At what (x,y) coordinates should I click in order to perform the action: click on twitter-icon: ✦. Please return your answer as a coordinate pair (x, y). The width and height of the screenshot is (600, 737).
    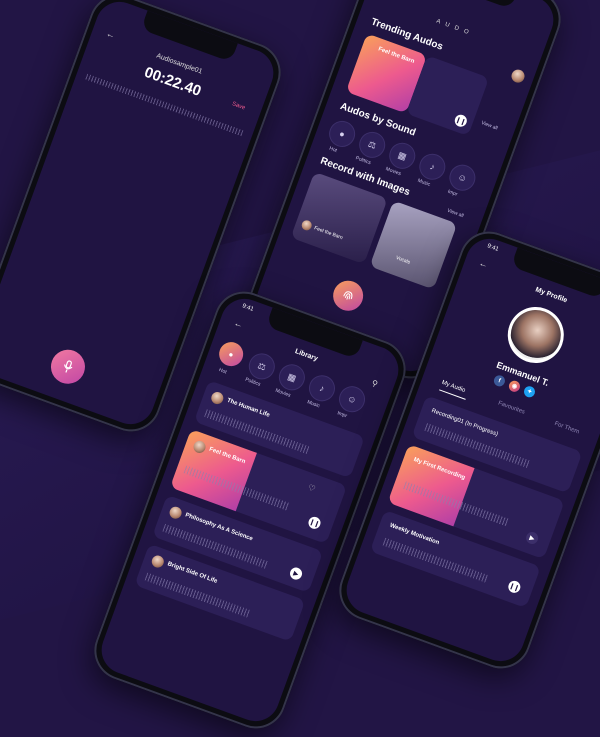
    Looking at the image, I should click on (529, 391).